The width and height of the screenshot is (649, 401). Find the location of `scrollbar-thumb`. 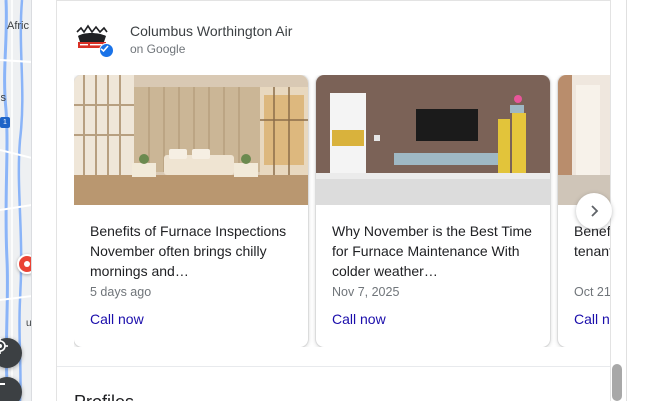

scrollbar-thumb is located at coordinates (617, 382).